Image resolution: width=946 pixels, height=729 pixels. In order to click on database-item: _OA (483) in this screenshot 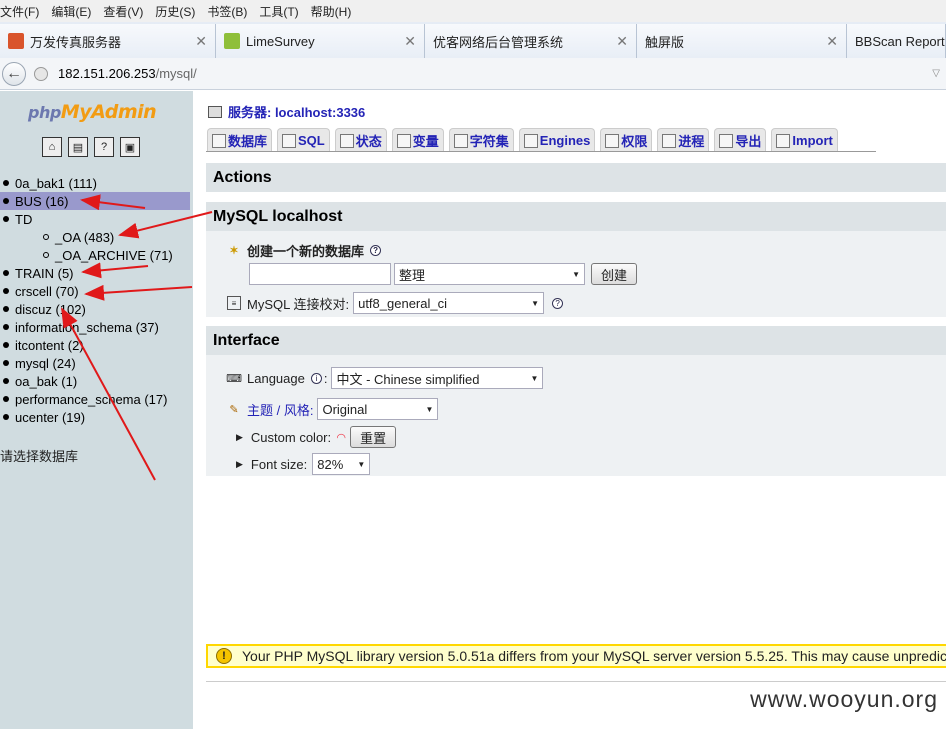, I will do `click(96, 237)`.